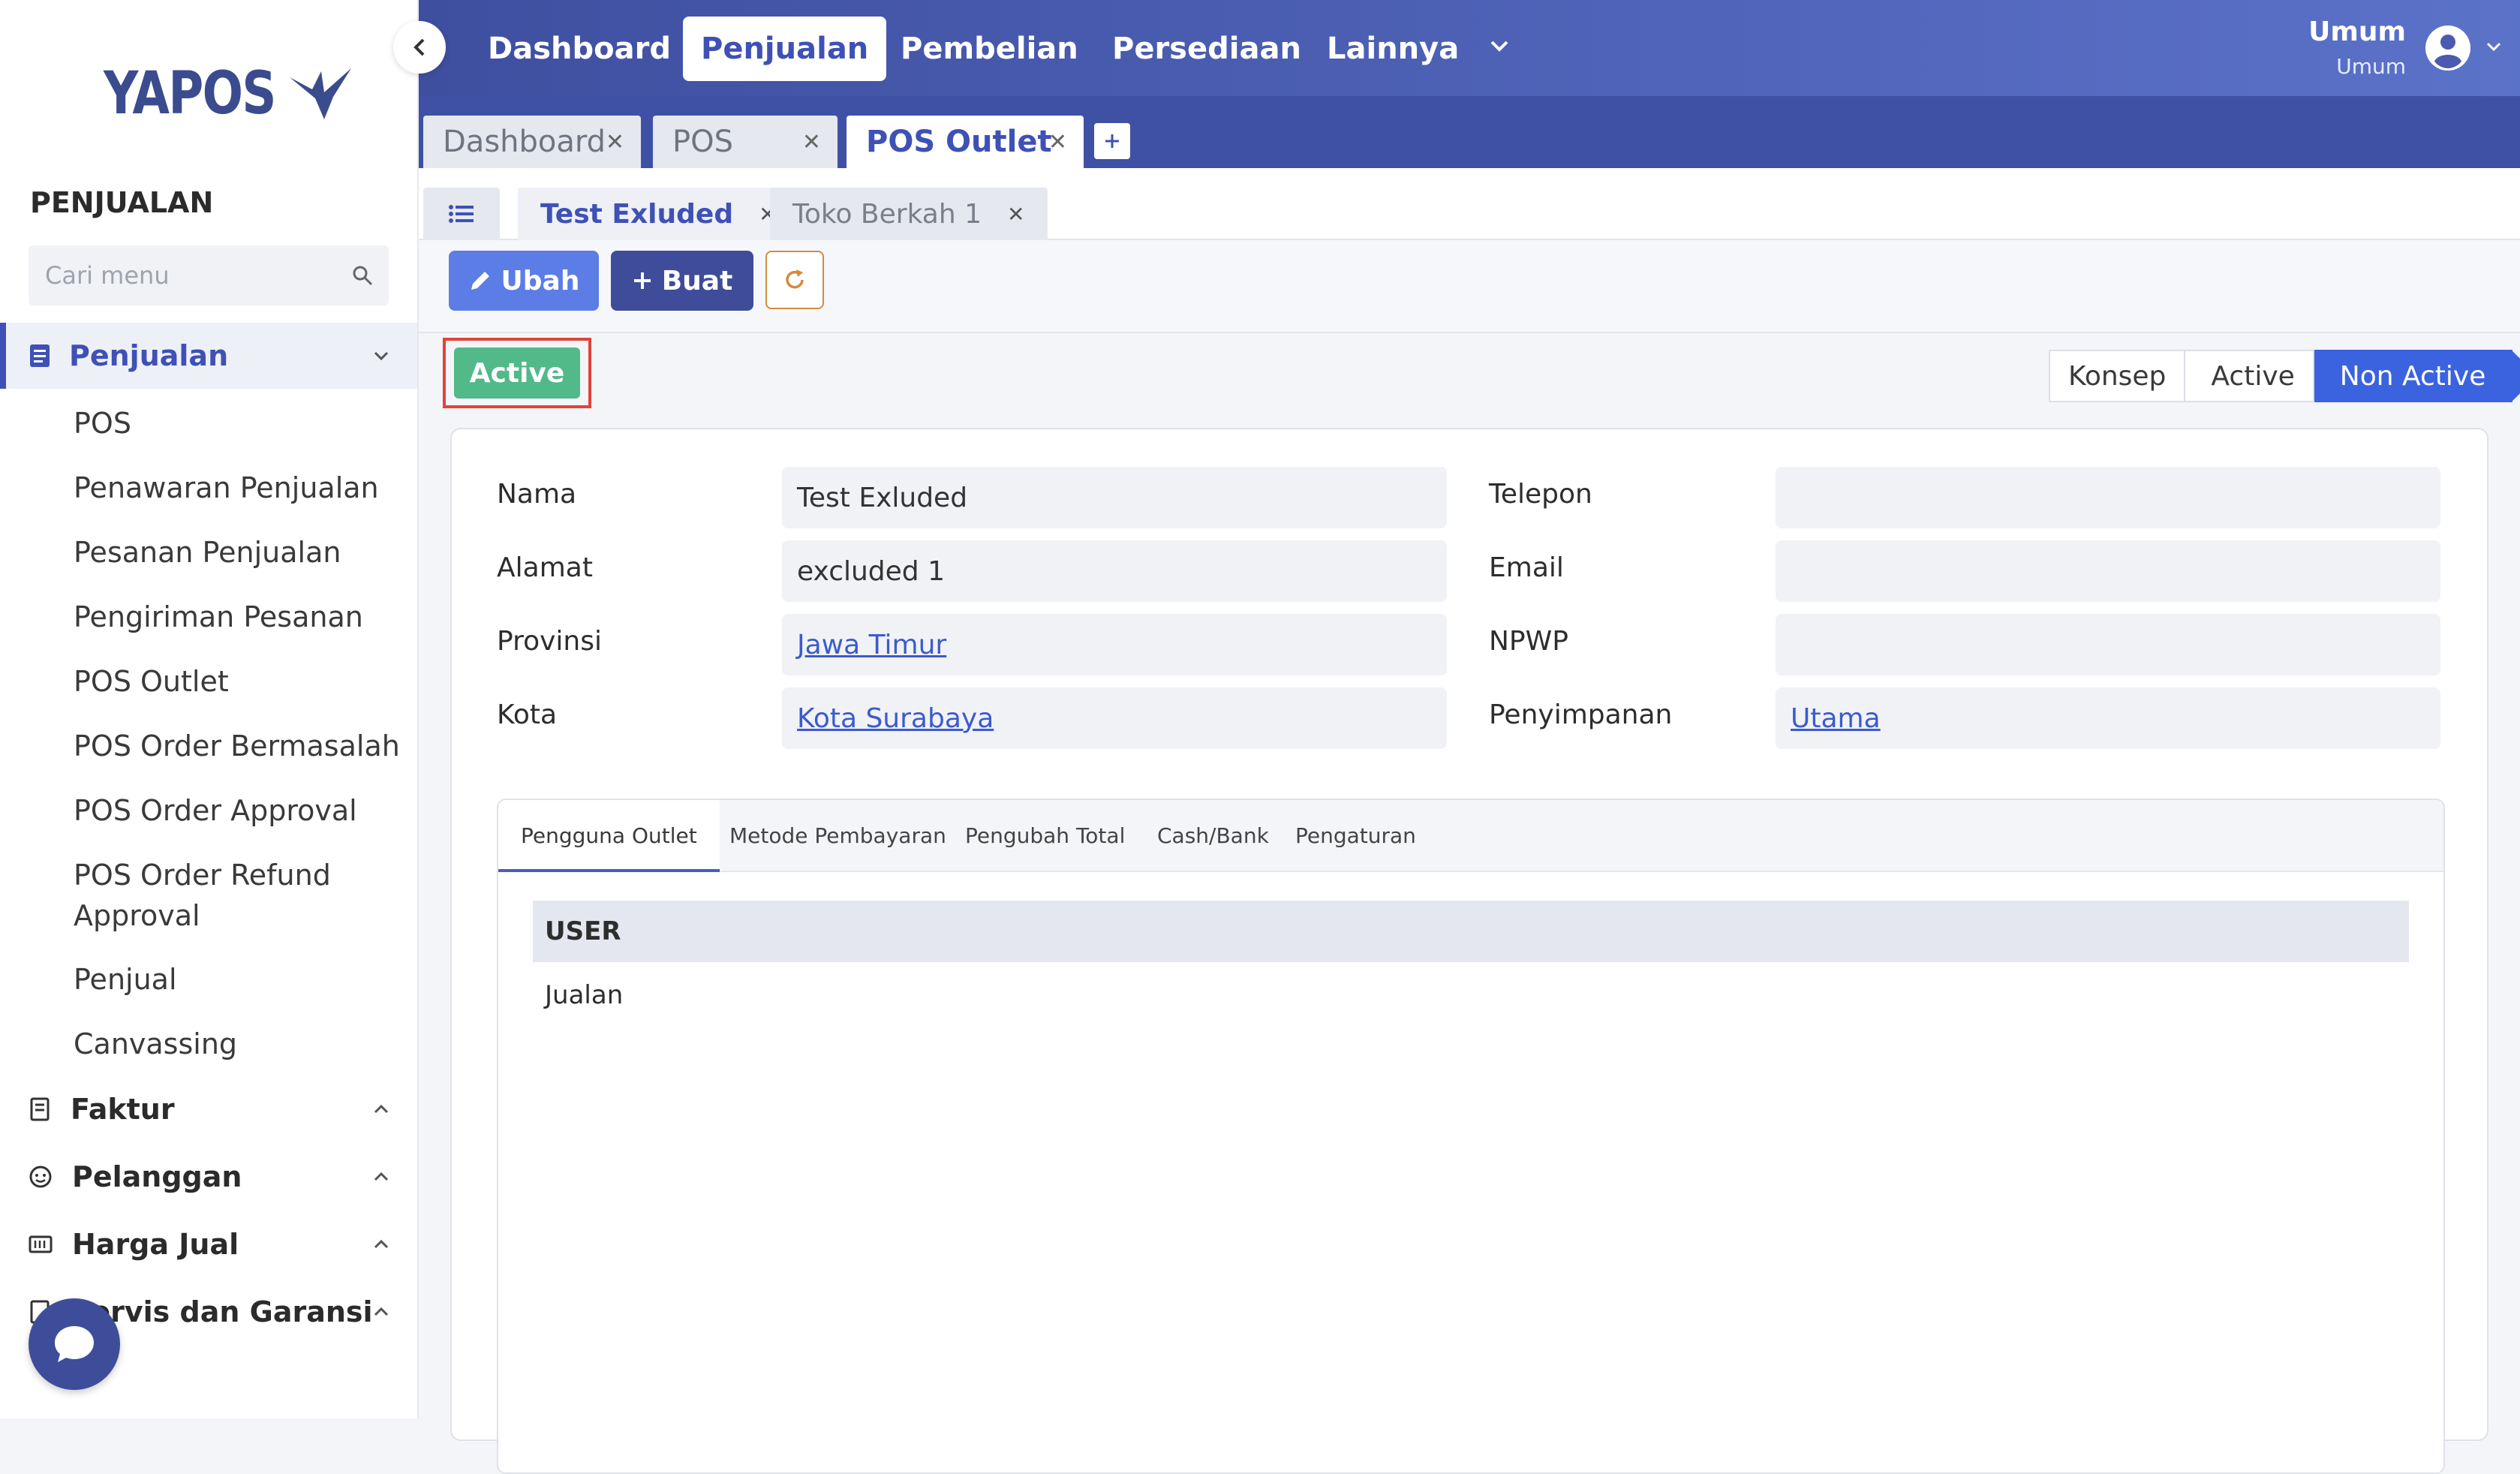 This screenshot has width=2520, height=1474. I want to click on user-name: Umum, so click(2357, 32).